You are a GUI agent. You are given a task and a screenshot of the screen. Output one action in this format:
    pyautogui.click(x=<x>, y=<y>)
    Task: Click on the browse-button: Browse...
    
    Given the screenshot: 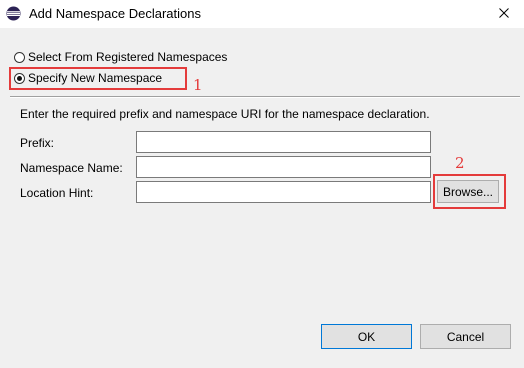 What is the action you would take?
    pyautogui.click(x=468, y=191)
    